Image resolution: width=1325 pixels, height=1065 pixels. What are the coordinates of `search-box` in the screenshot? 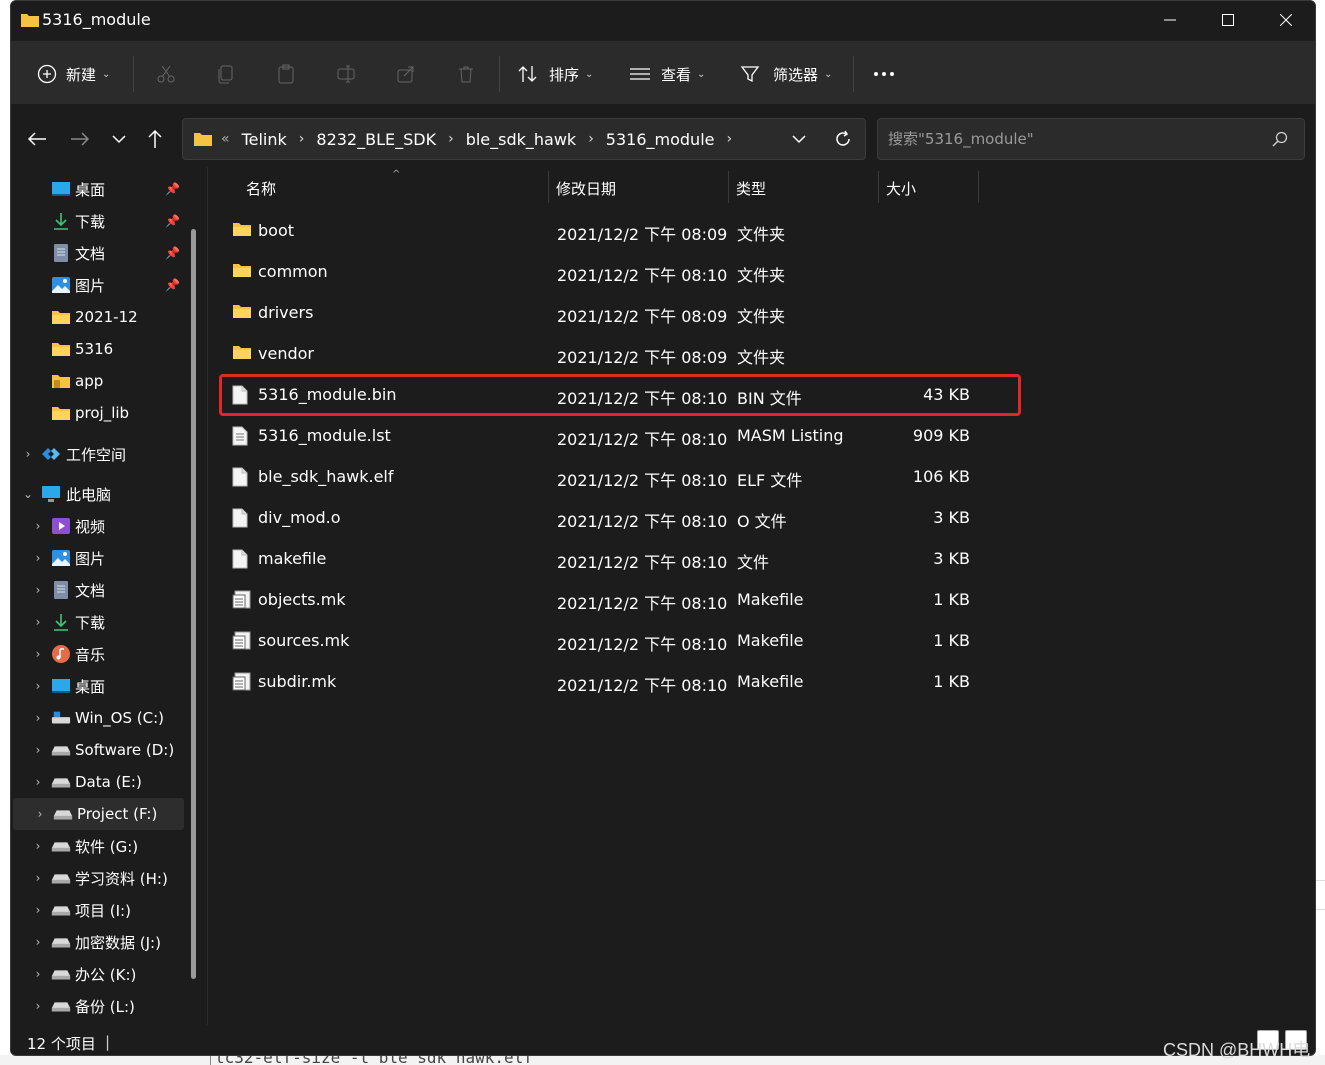 It's located at (1091, 139).